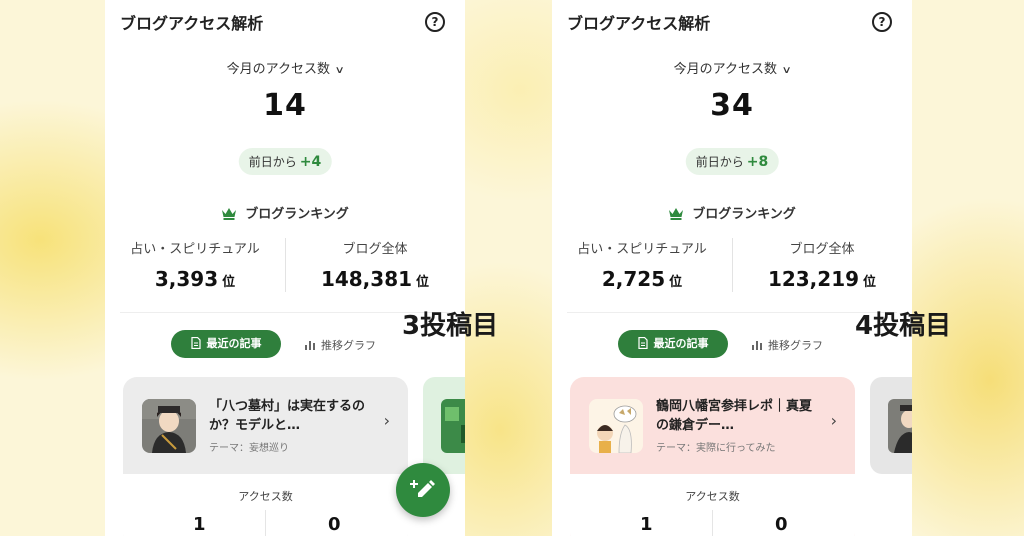 The height and width of the screenshot is (536, 1024). What do you see at coordinates (366, 279) in the screenshot?
I see `rank-overall-value: 148,381` at bounding box center [366, 279].